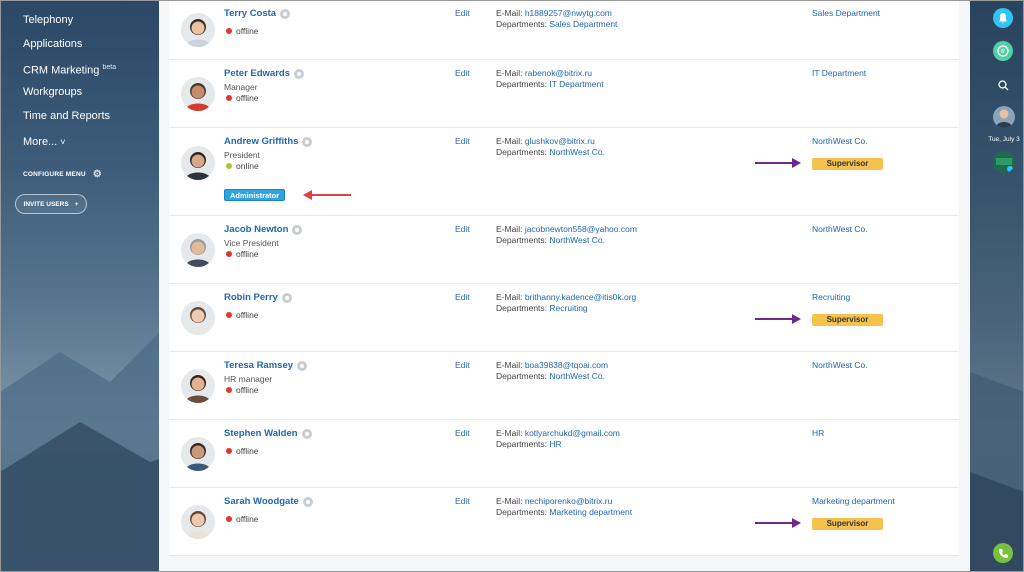 This screenshot has height=572, width=1024. Describe the element at coordinates (572, 433) in the screenshot. I see `email-link: kotlyarchukd@gmail.com` at that location.